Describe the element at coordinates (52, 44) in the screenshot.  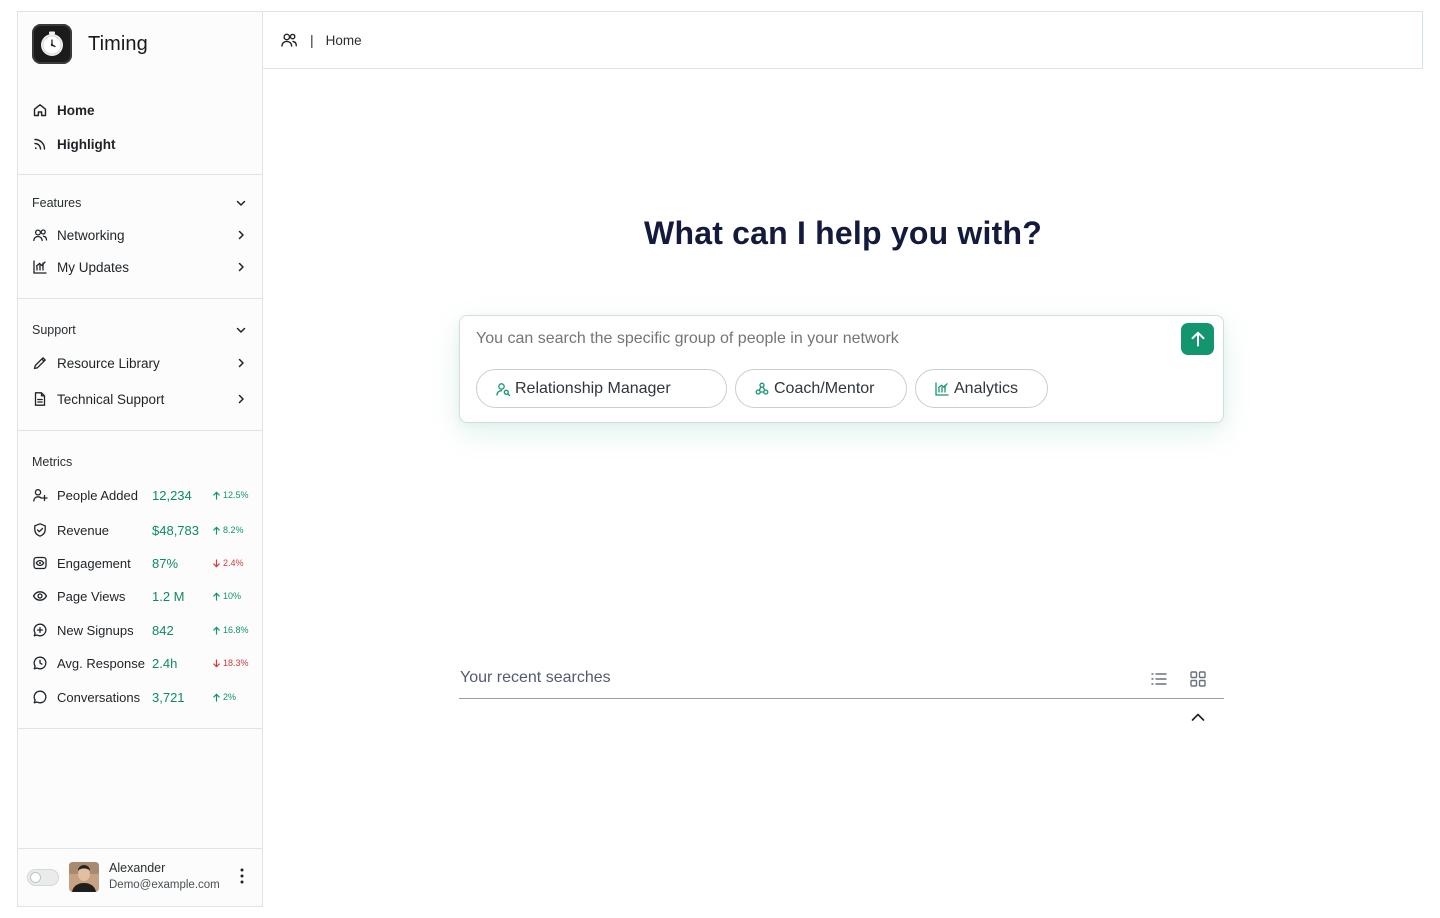
I see `timing-logo-icon` at that location.